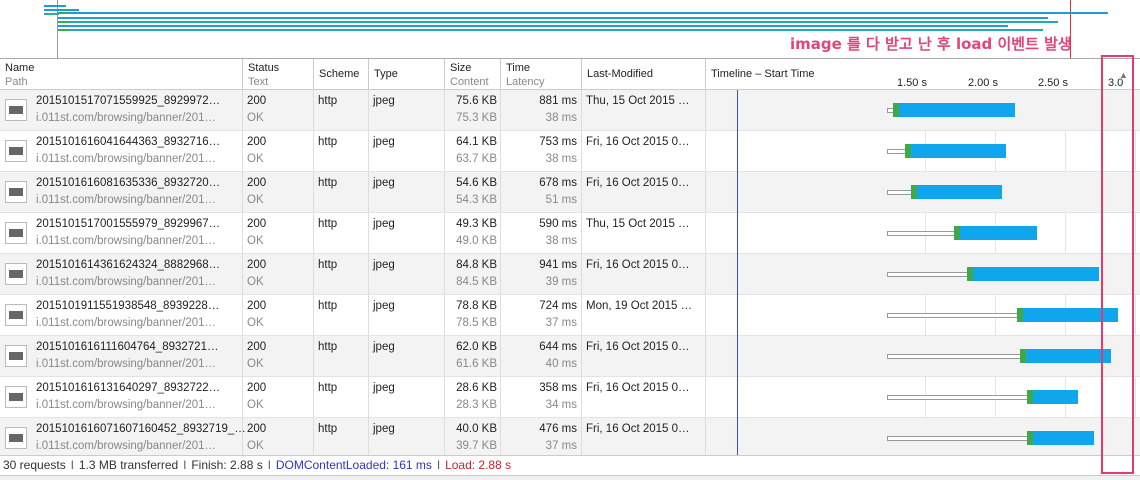  What do you see at coordinates (570, 477) in the screenshot?
I see `bottom-panel-edge` at bounding box center [570, 477].